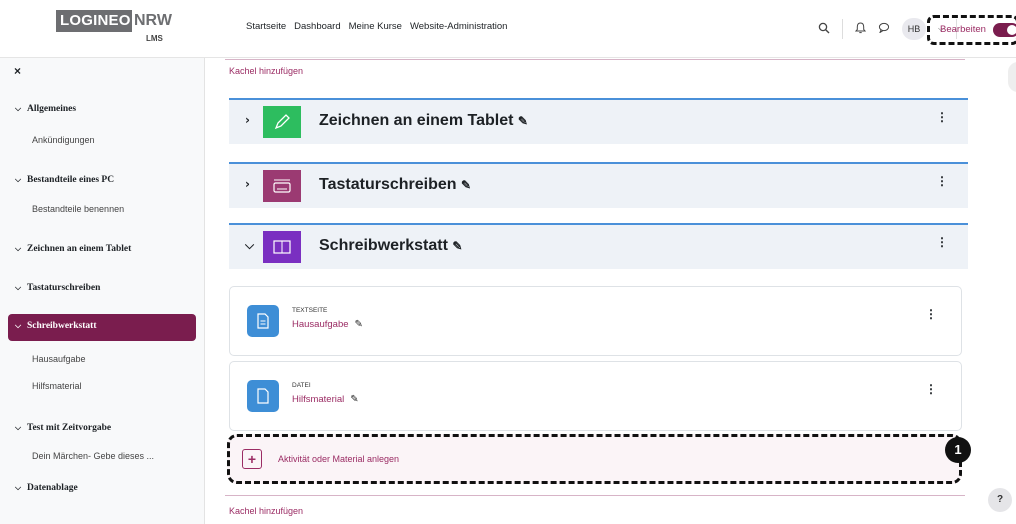 The height and width of the screenshot is (524, 1016). What do you see at coordinates (320, 324) in the screenshot?
I see `activity-name-text: Hausaufgabe` at bounding box center [320, 324].